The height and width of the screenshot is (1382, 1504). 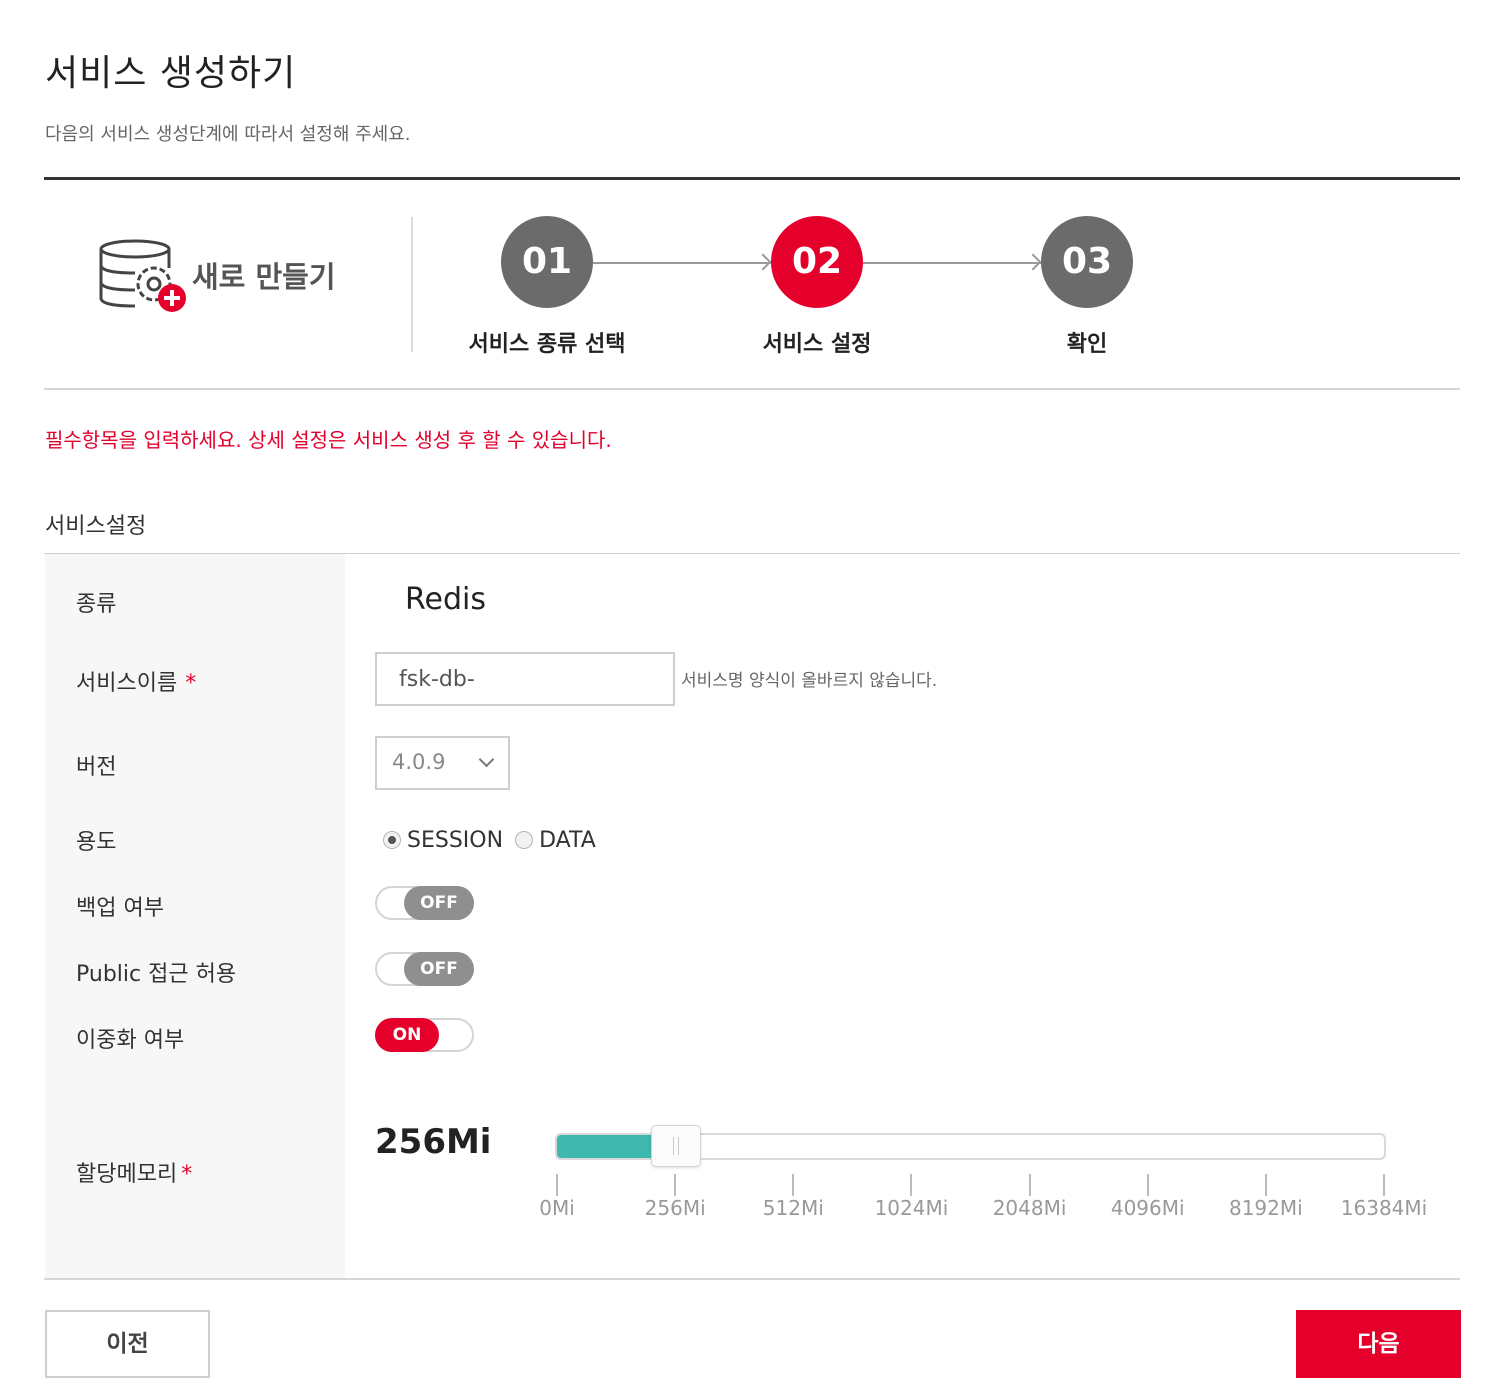 I want to click on memory-slider-handle, so click(x=676, y=1146).